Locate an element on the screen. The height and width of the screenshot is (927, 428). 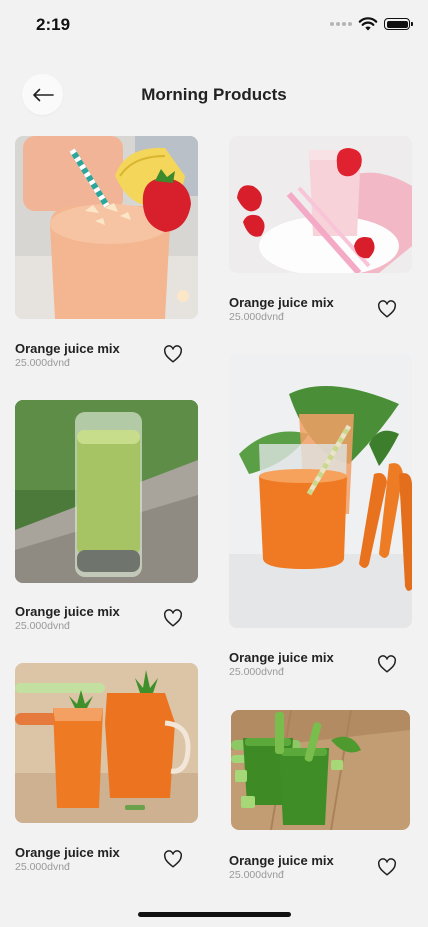
product-image-peach-smoothie is located at coordinates (106, 227).